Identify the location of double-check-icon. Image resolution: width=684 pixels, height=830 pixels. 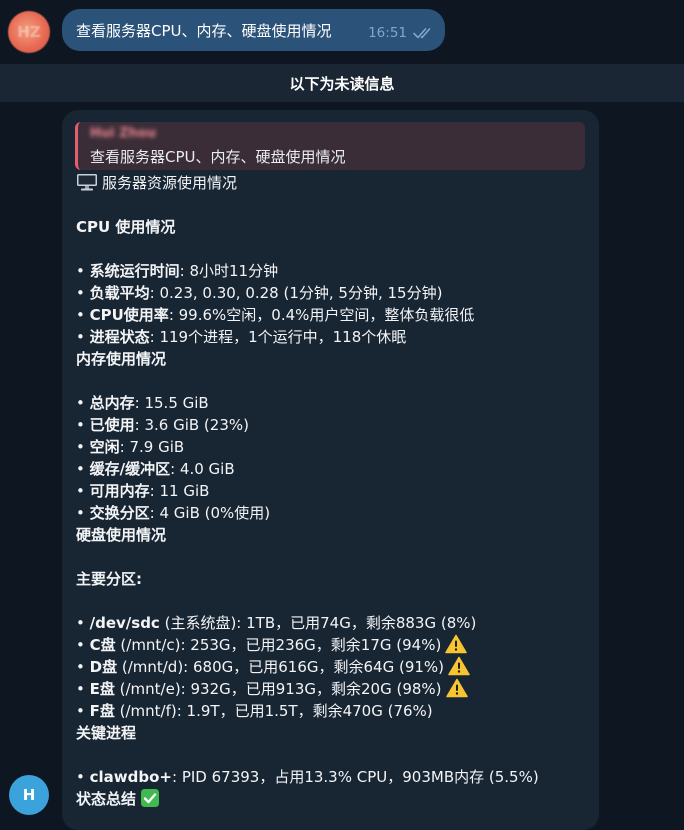
(422, 33).